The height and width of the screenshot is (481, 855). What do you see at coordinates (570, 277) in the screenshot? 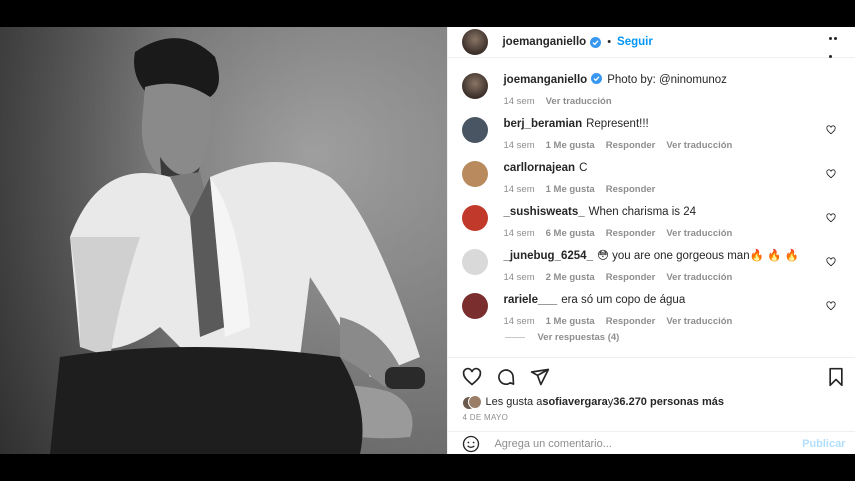
I see `comment-likes: 2 Me gusta` at bounding box center [570, 277].